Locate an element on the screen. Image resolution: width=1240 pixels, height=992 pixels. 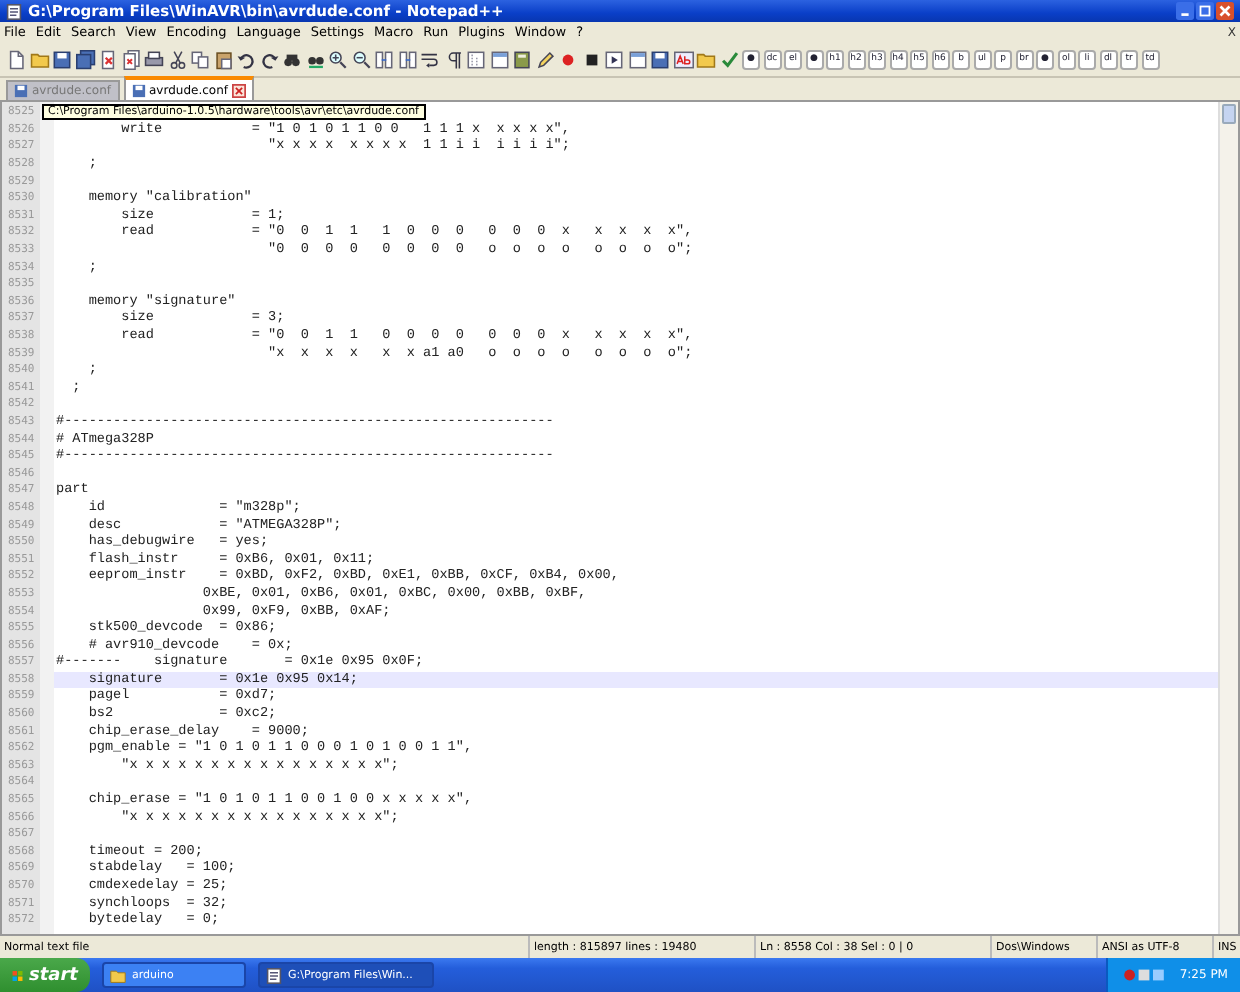
new-file-icon is located at coordinates (16, 59).